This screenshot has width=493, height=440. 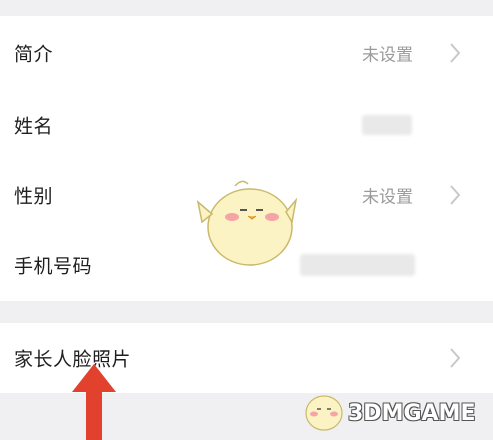 I want to click on intro-value: 未设置, so click(x=387, y=55).